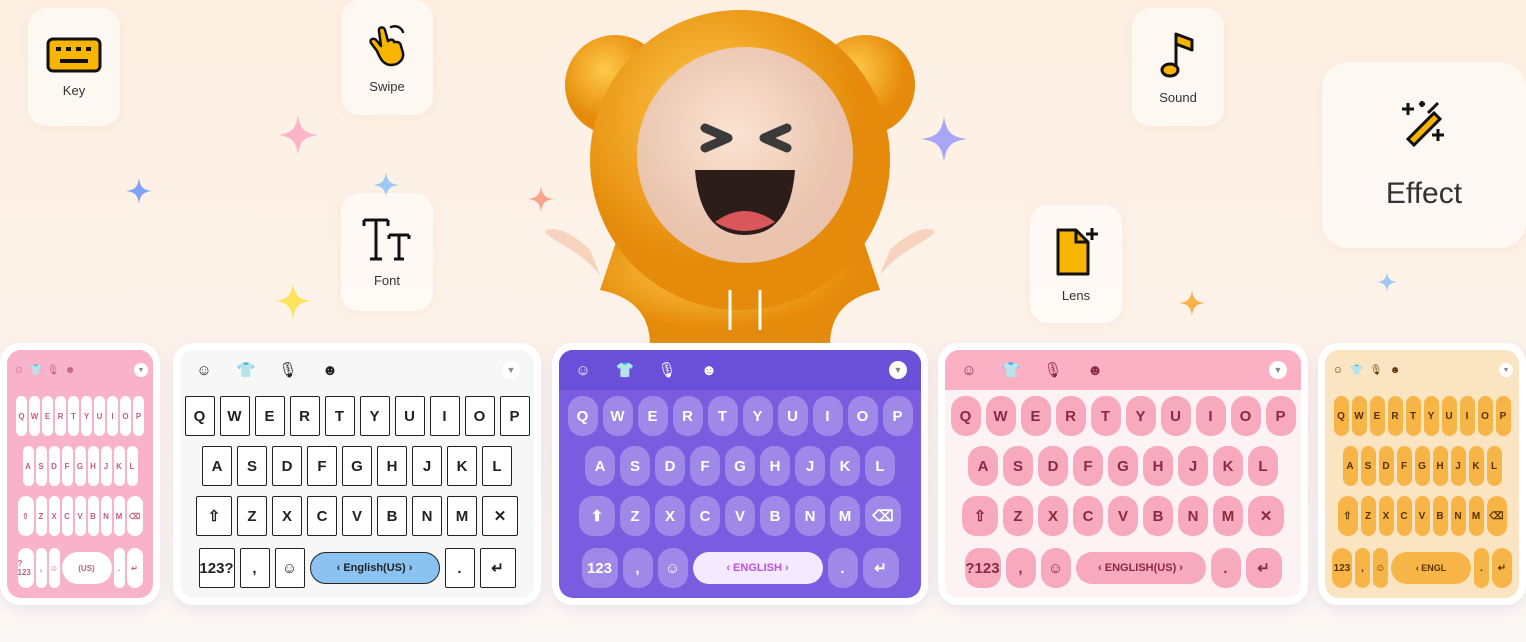  Describe the element at coordinates (134, 516) in the screenshot. I see `delete-key: ⌫` at that location.